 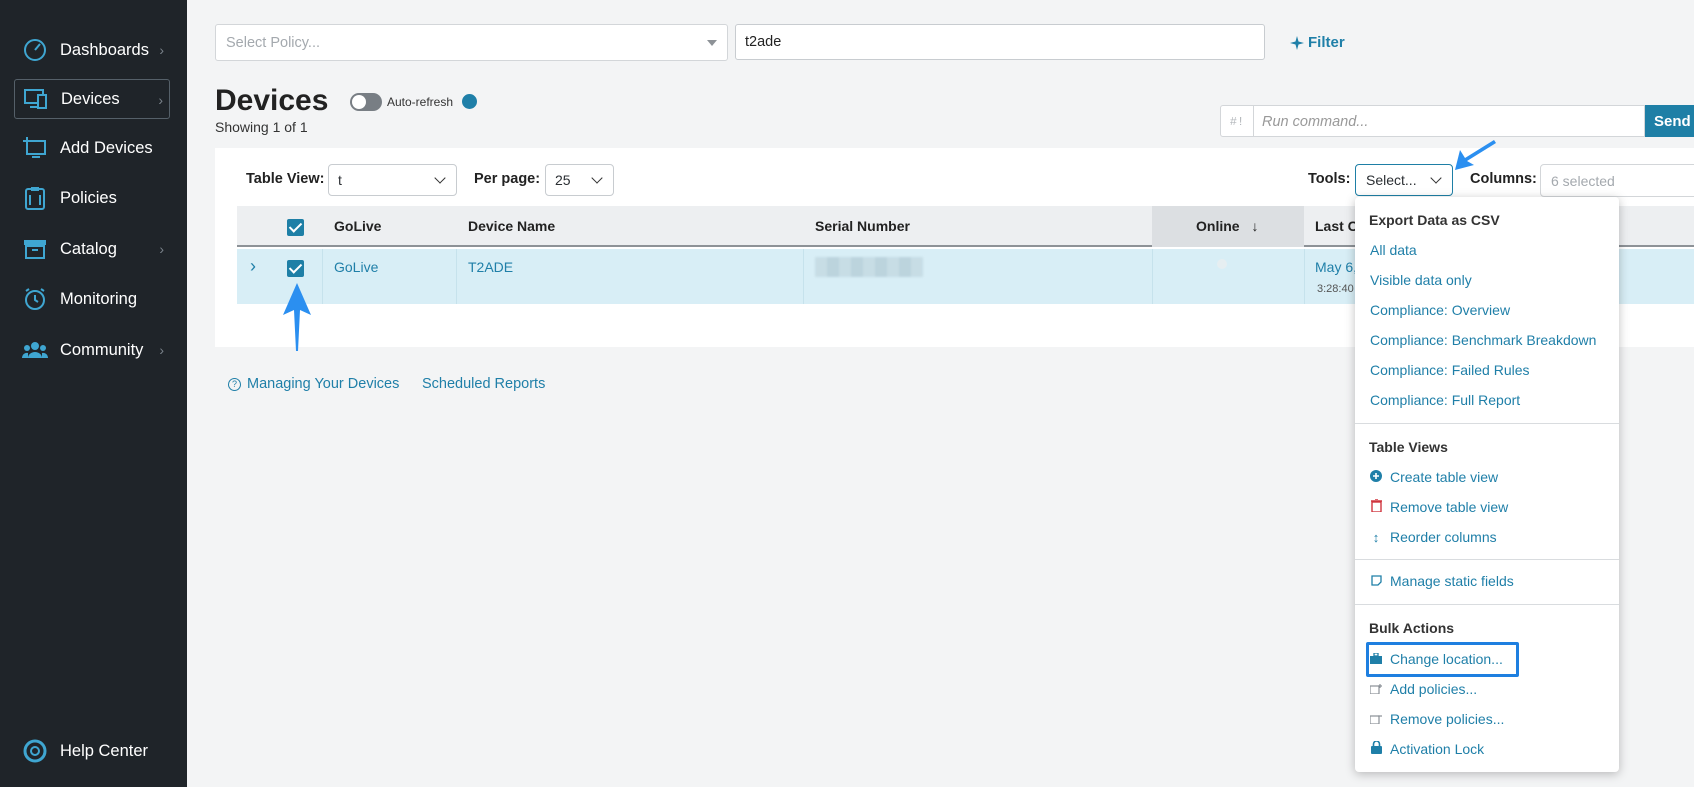 I want to click on column-header-device-name: Device Name, so click(x=511, y=226).